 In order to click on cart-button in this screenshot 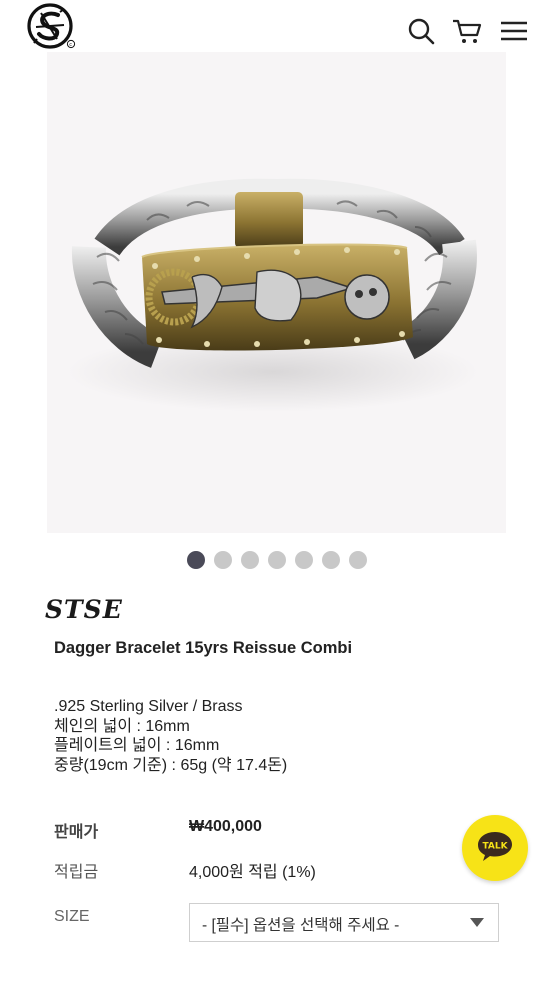, I will do `click(467, 31)`.